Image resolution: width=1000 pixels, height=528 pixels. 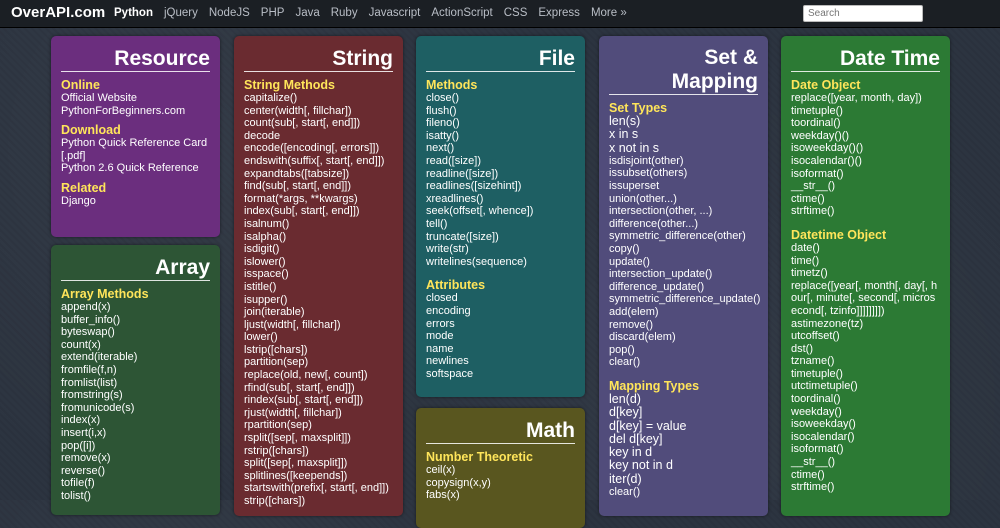 I want to click on file-method-link: next(), so click(x=500, y=148).